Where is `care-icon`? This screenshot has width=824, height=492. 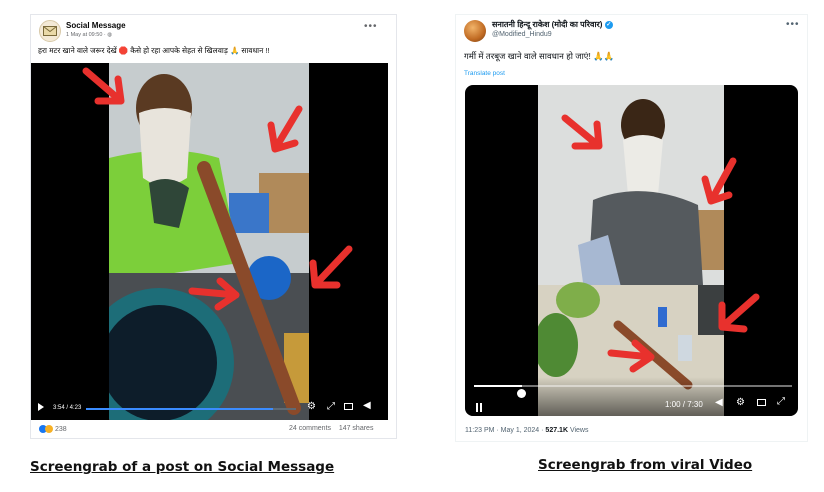 care-icon is located at coordinates (49, 429).